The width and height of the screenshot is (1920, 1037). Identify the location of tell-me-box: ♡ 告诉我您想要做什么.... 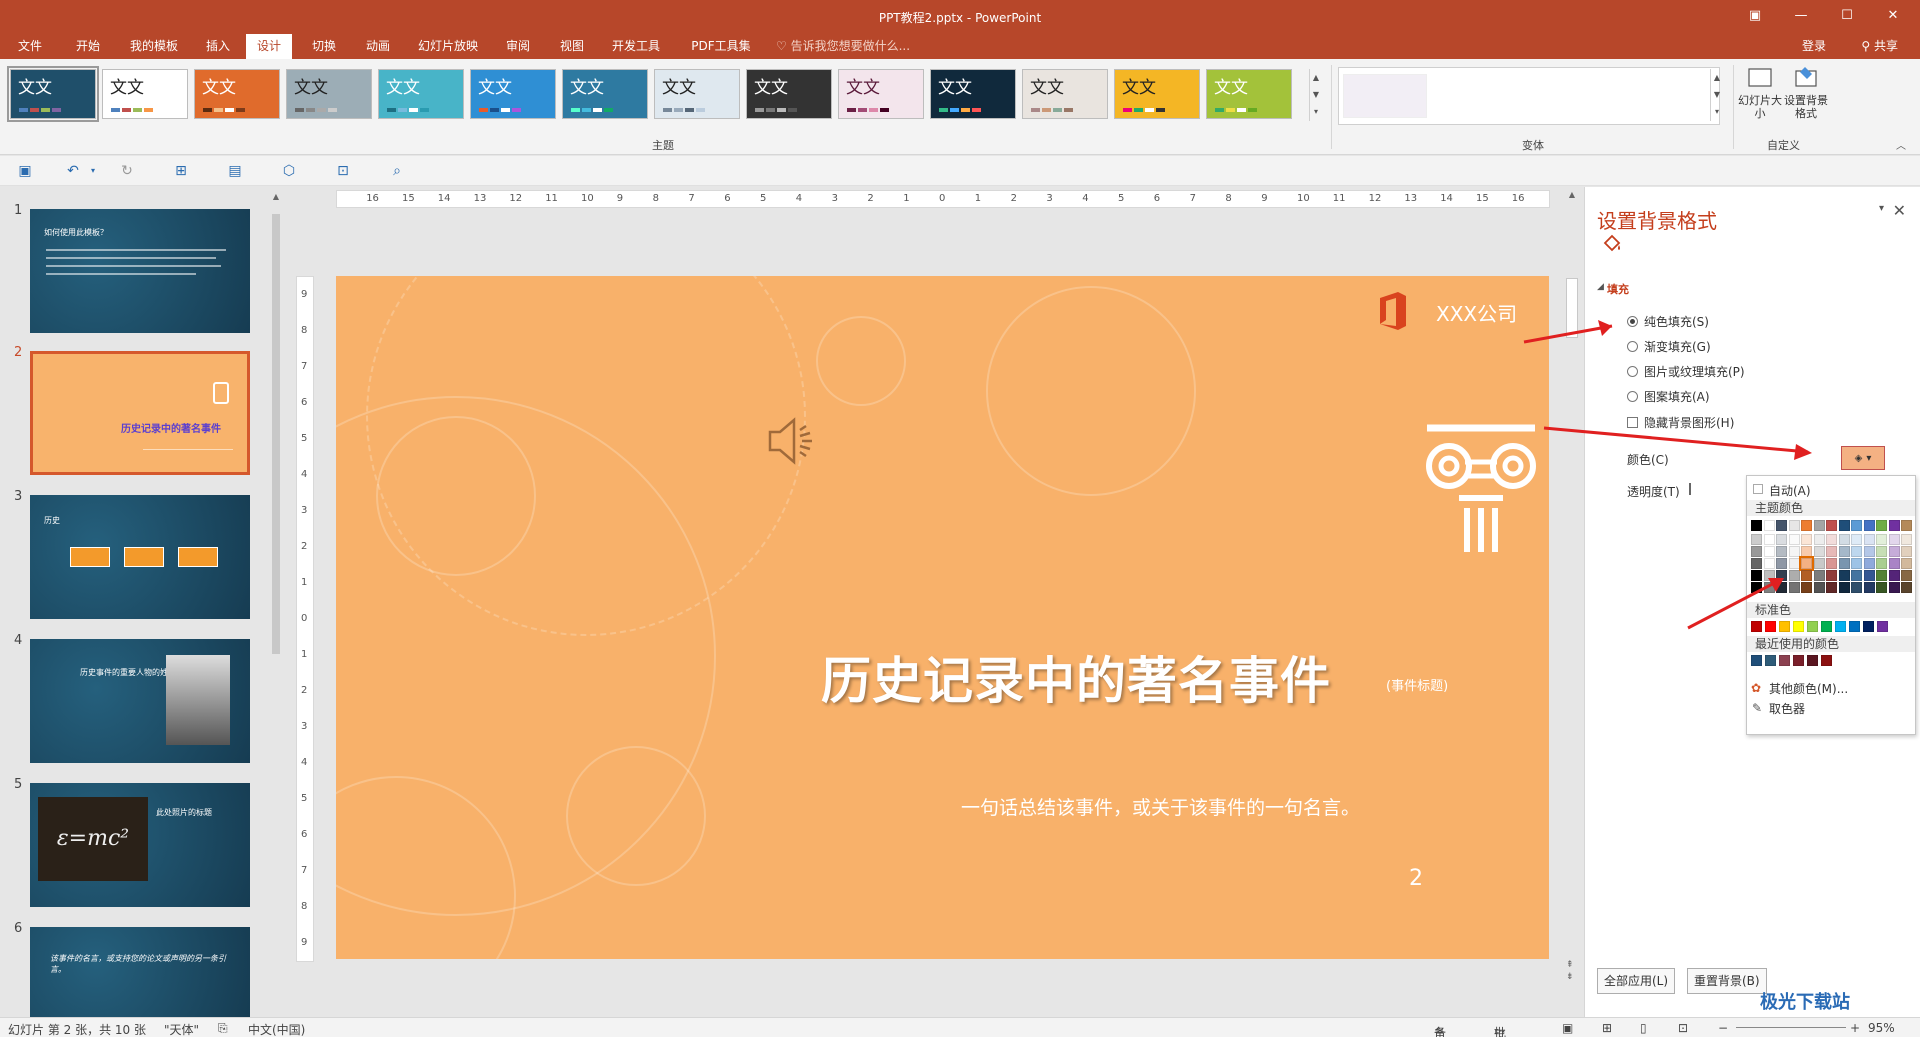
(843, 46).